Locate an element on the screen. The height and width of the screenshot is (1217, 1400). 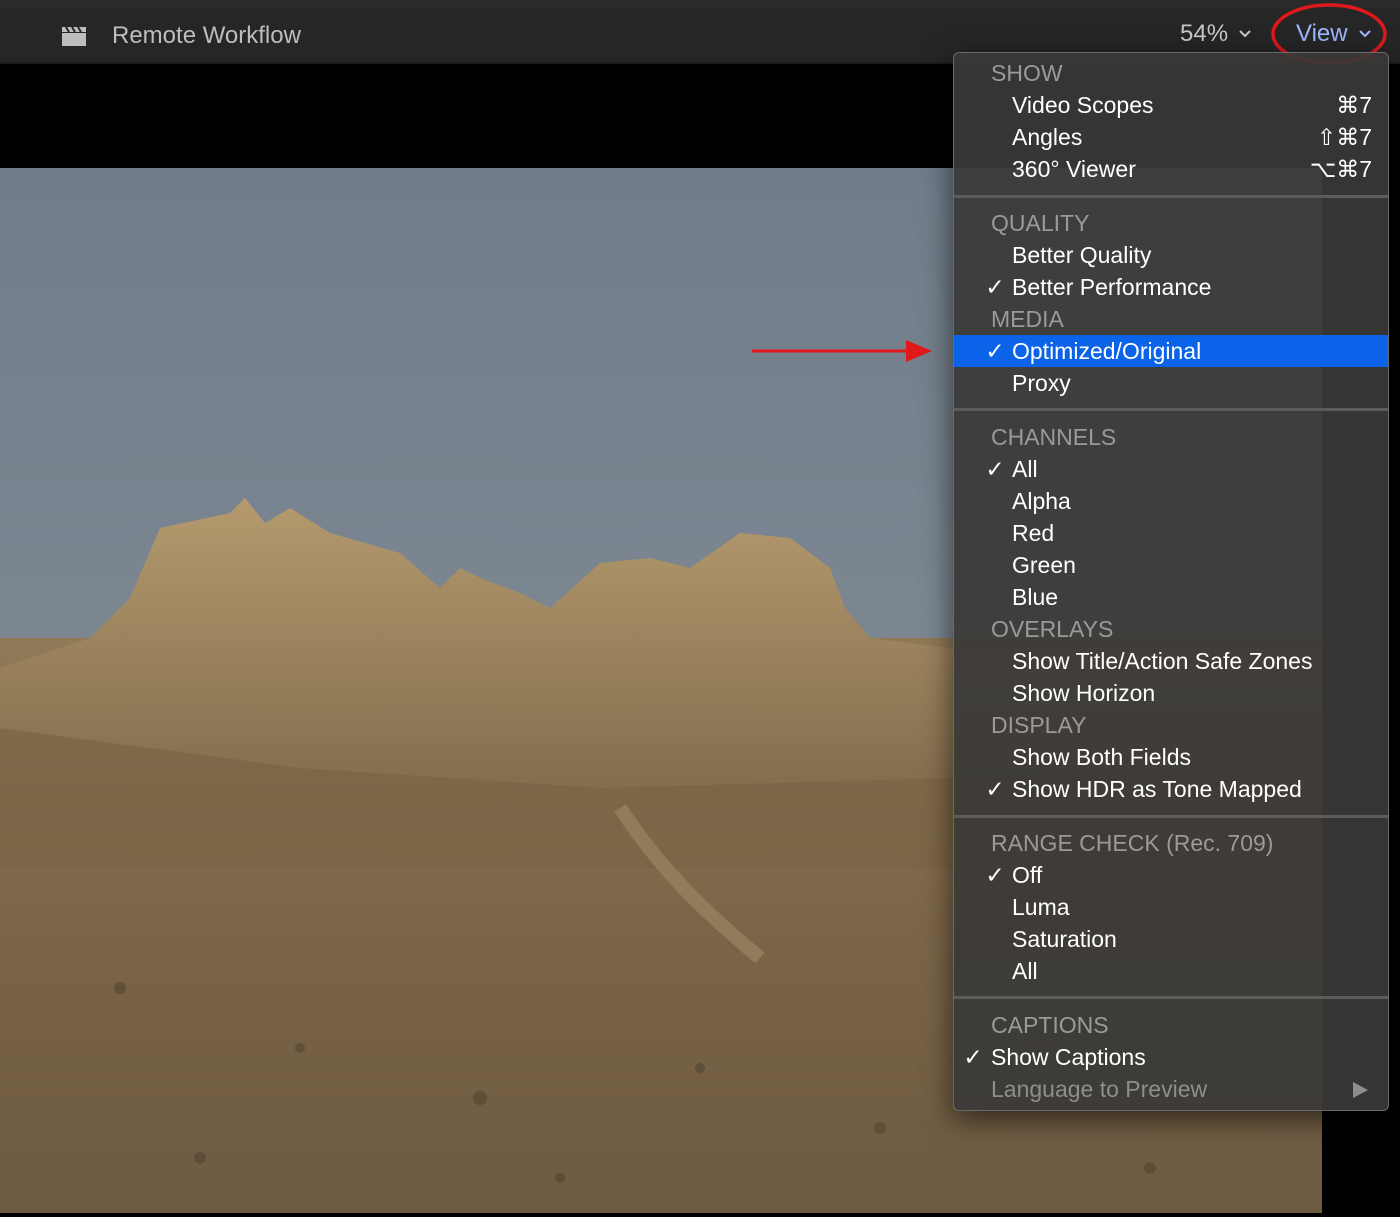
shortcut-label: ⌘7 is located at coordinates (1354, 105).